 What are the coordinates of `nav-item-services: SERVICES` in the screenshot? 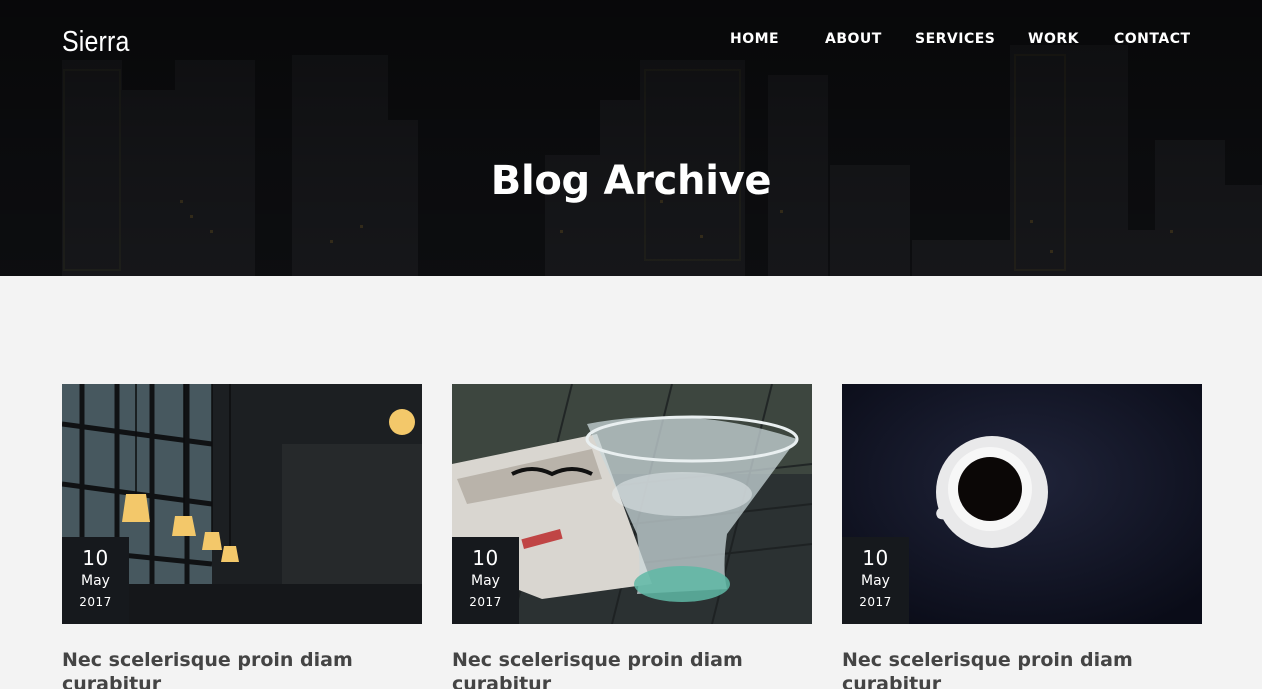 It's located at (955, 39).